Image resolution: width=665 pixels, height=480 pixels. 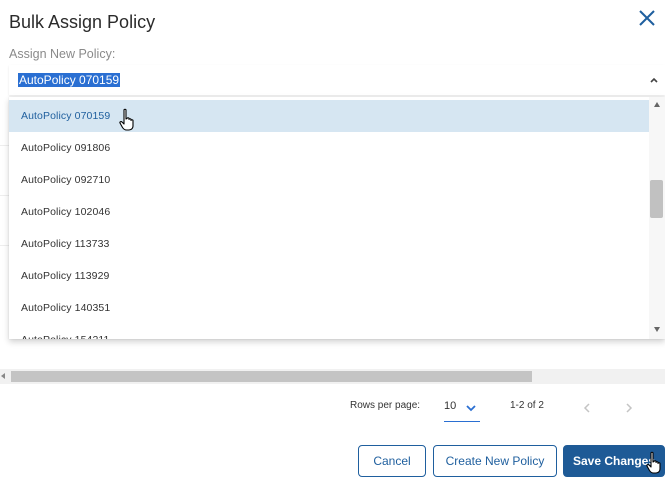 I want to click on rows-per-page-label: Rows per page:, so click(x=385, y=405).